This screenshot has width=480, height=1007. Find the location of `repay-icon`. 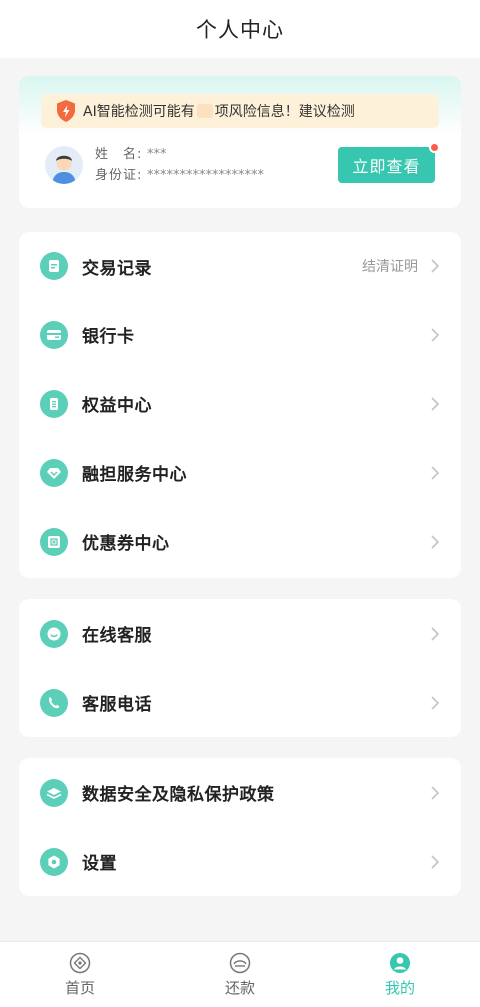

repay-icon is located at coordinates (240, 962).